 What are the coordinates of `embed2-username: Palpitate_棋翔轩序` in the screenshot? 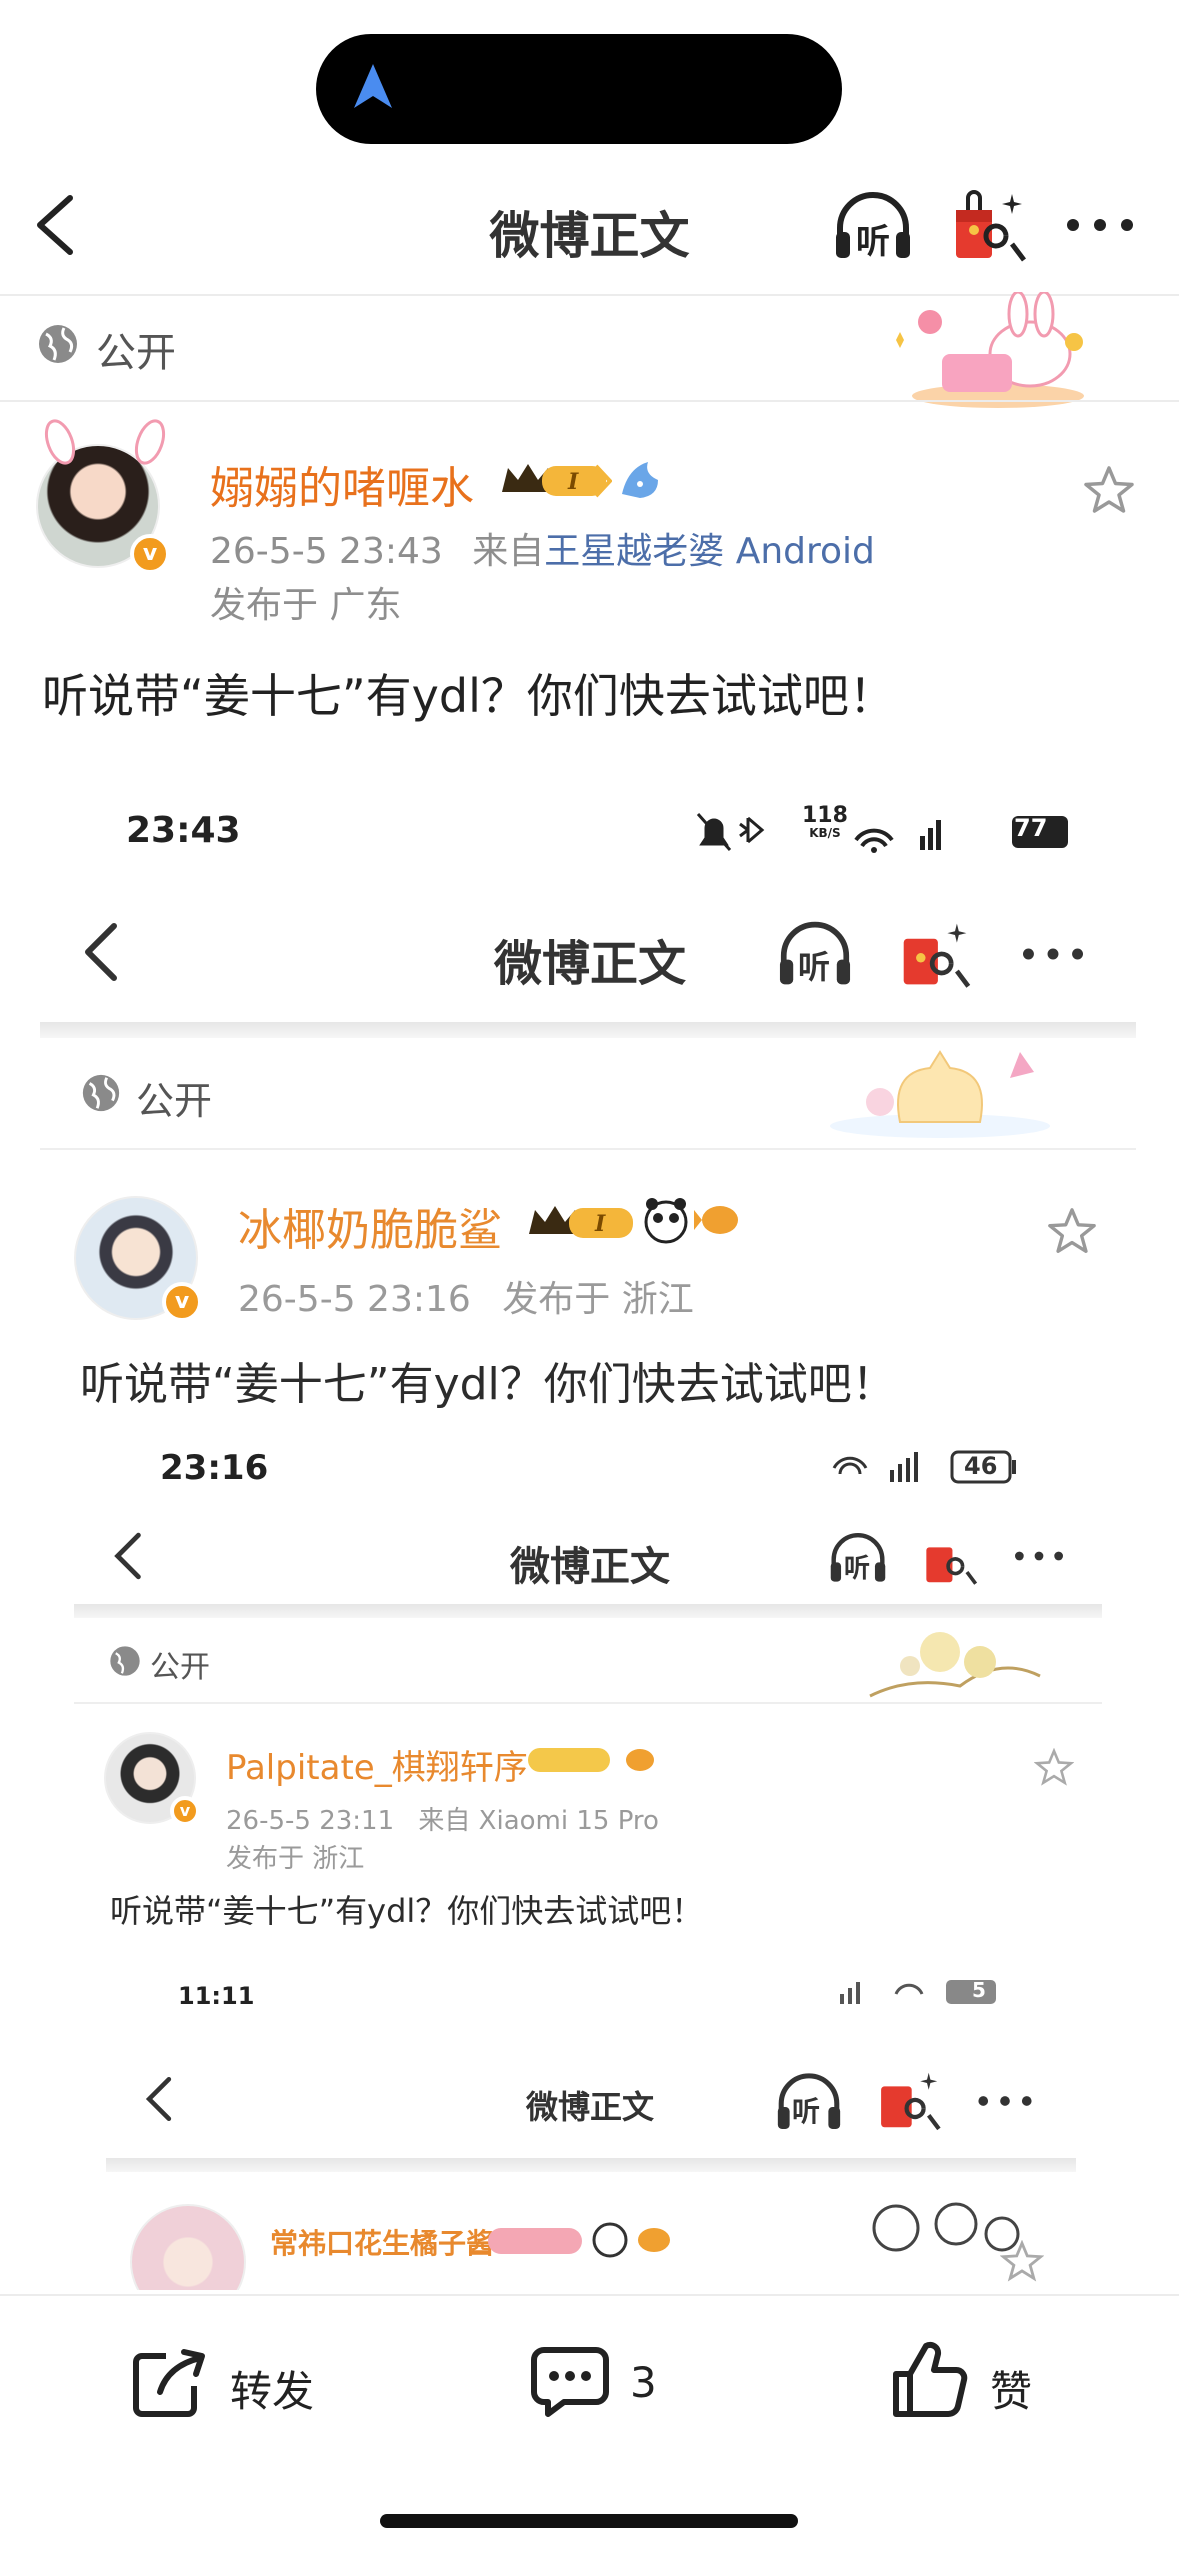 It's located at (377, 1768).